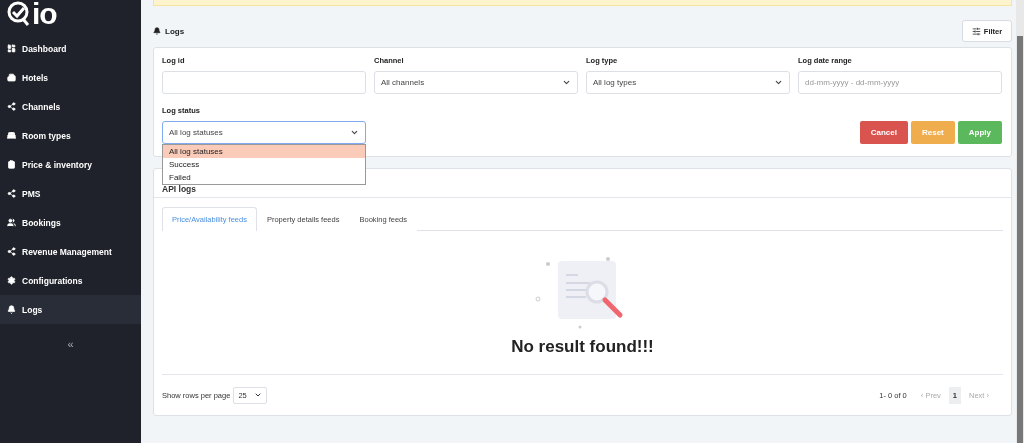 This screenshot has width=1024, height=443. What do you see at coordinates (582, 347) in the screenshot?
I see `empty-message: No result found!!!` at bounding box center [582, 347].